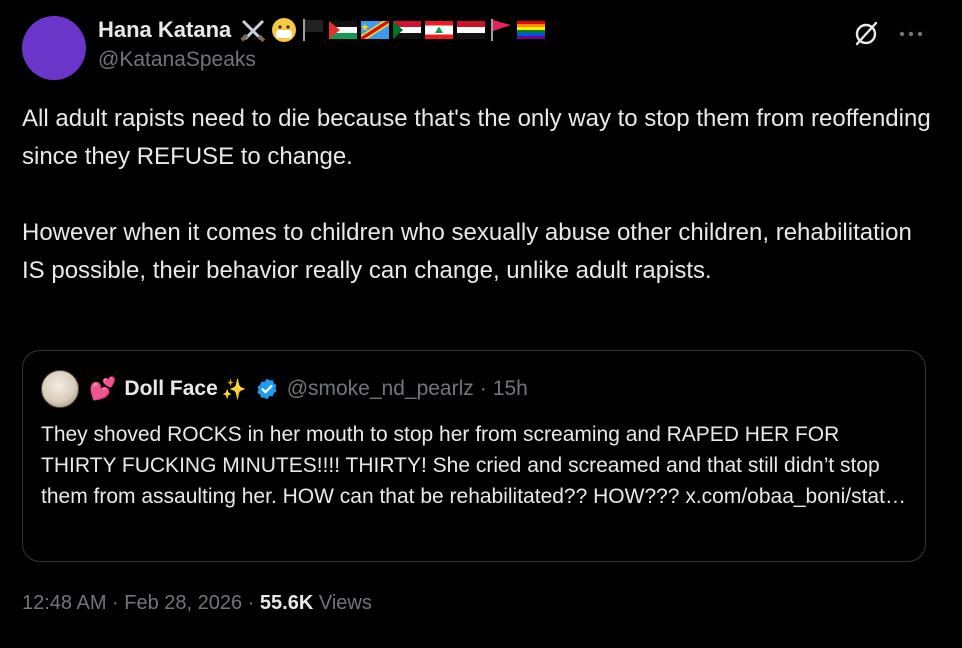 The height and width of the screenshot is (648, 962). Describe the element at coordinates (392, 30) in the screenshot. I see `name-emoji-strip` at that location.